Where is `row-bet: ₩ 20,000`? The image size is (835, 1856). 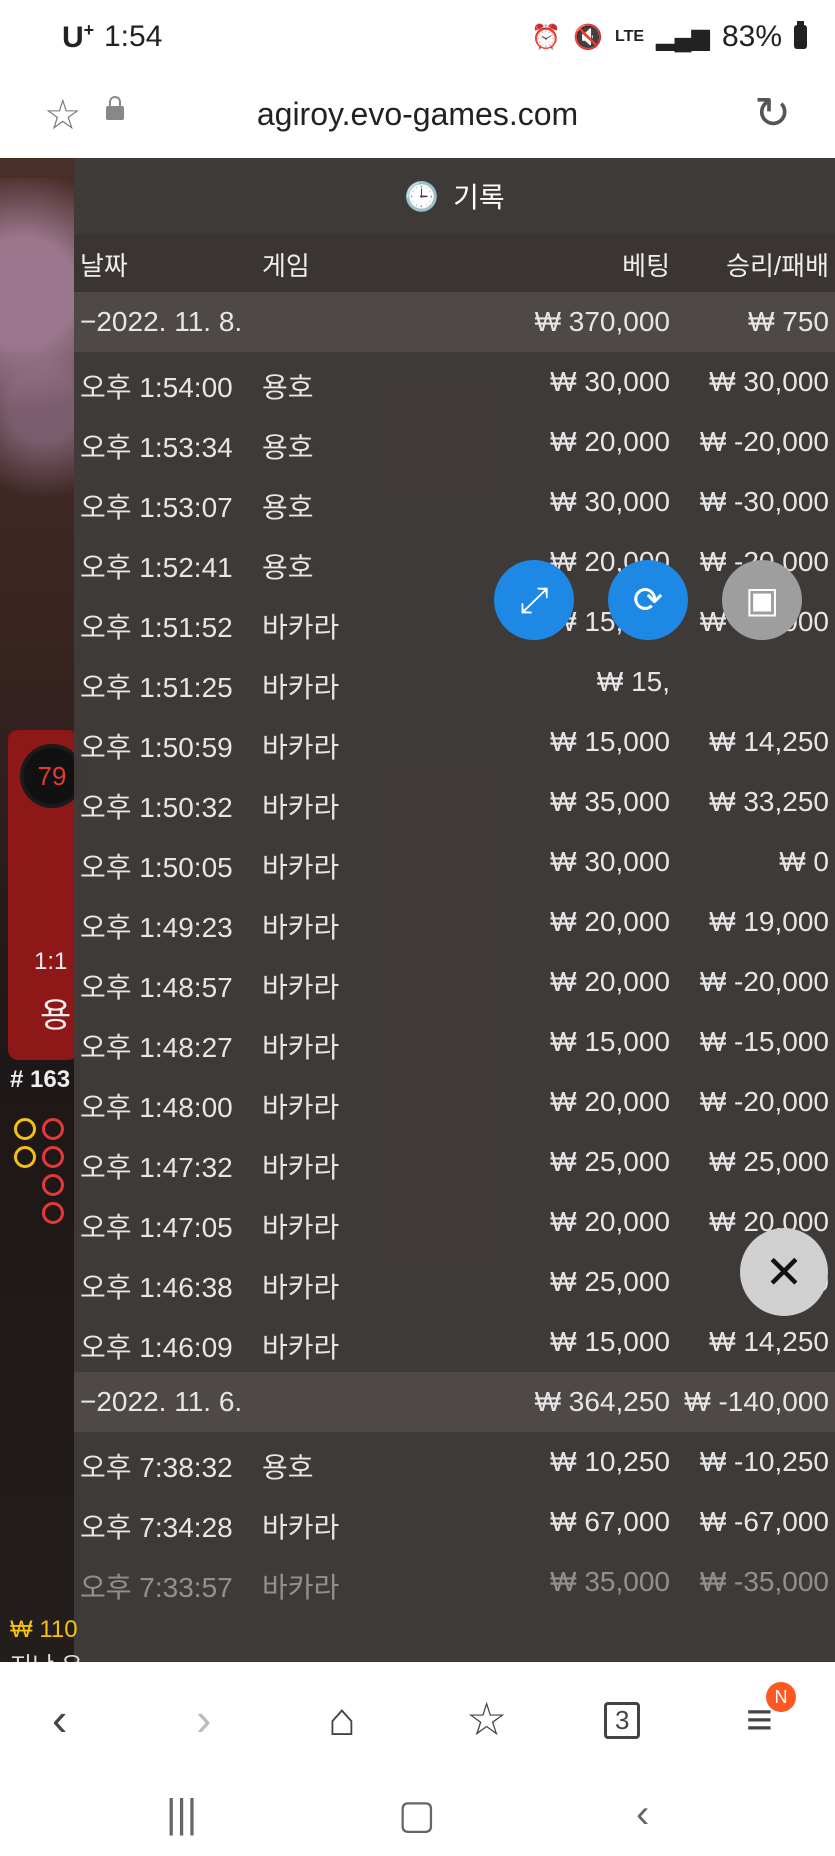
row-bet: ₩ 20,000 is located at coordinates (610, 1221).